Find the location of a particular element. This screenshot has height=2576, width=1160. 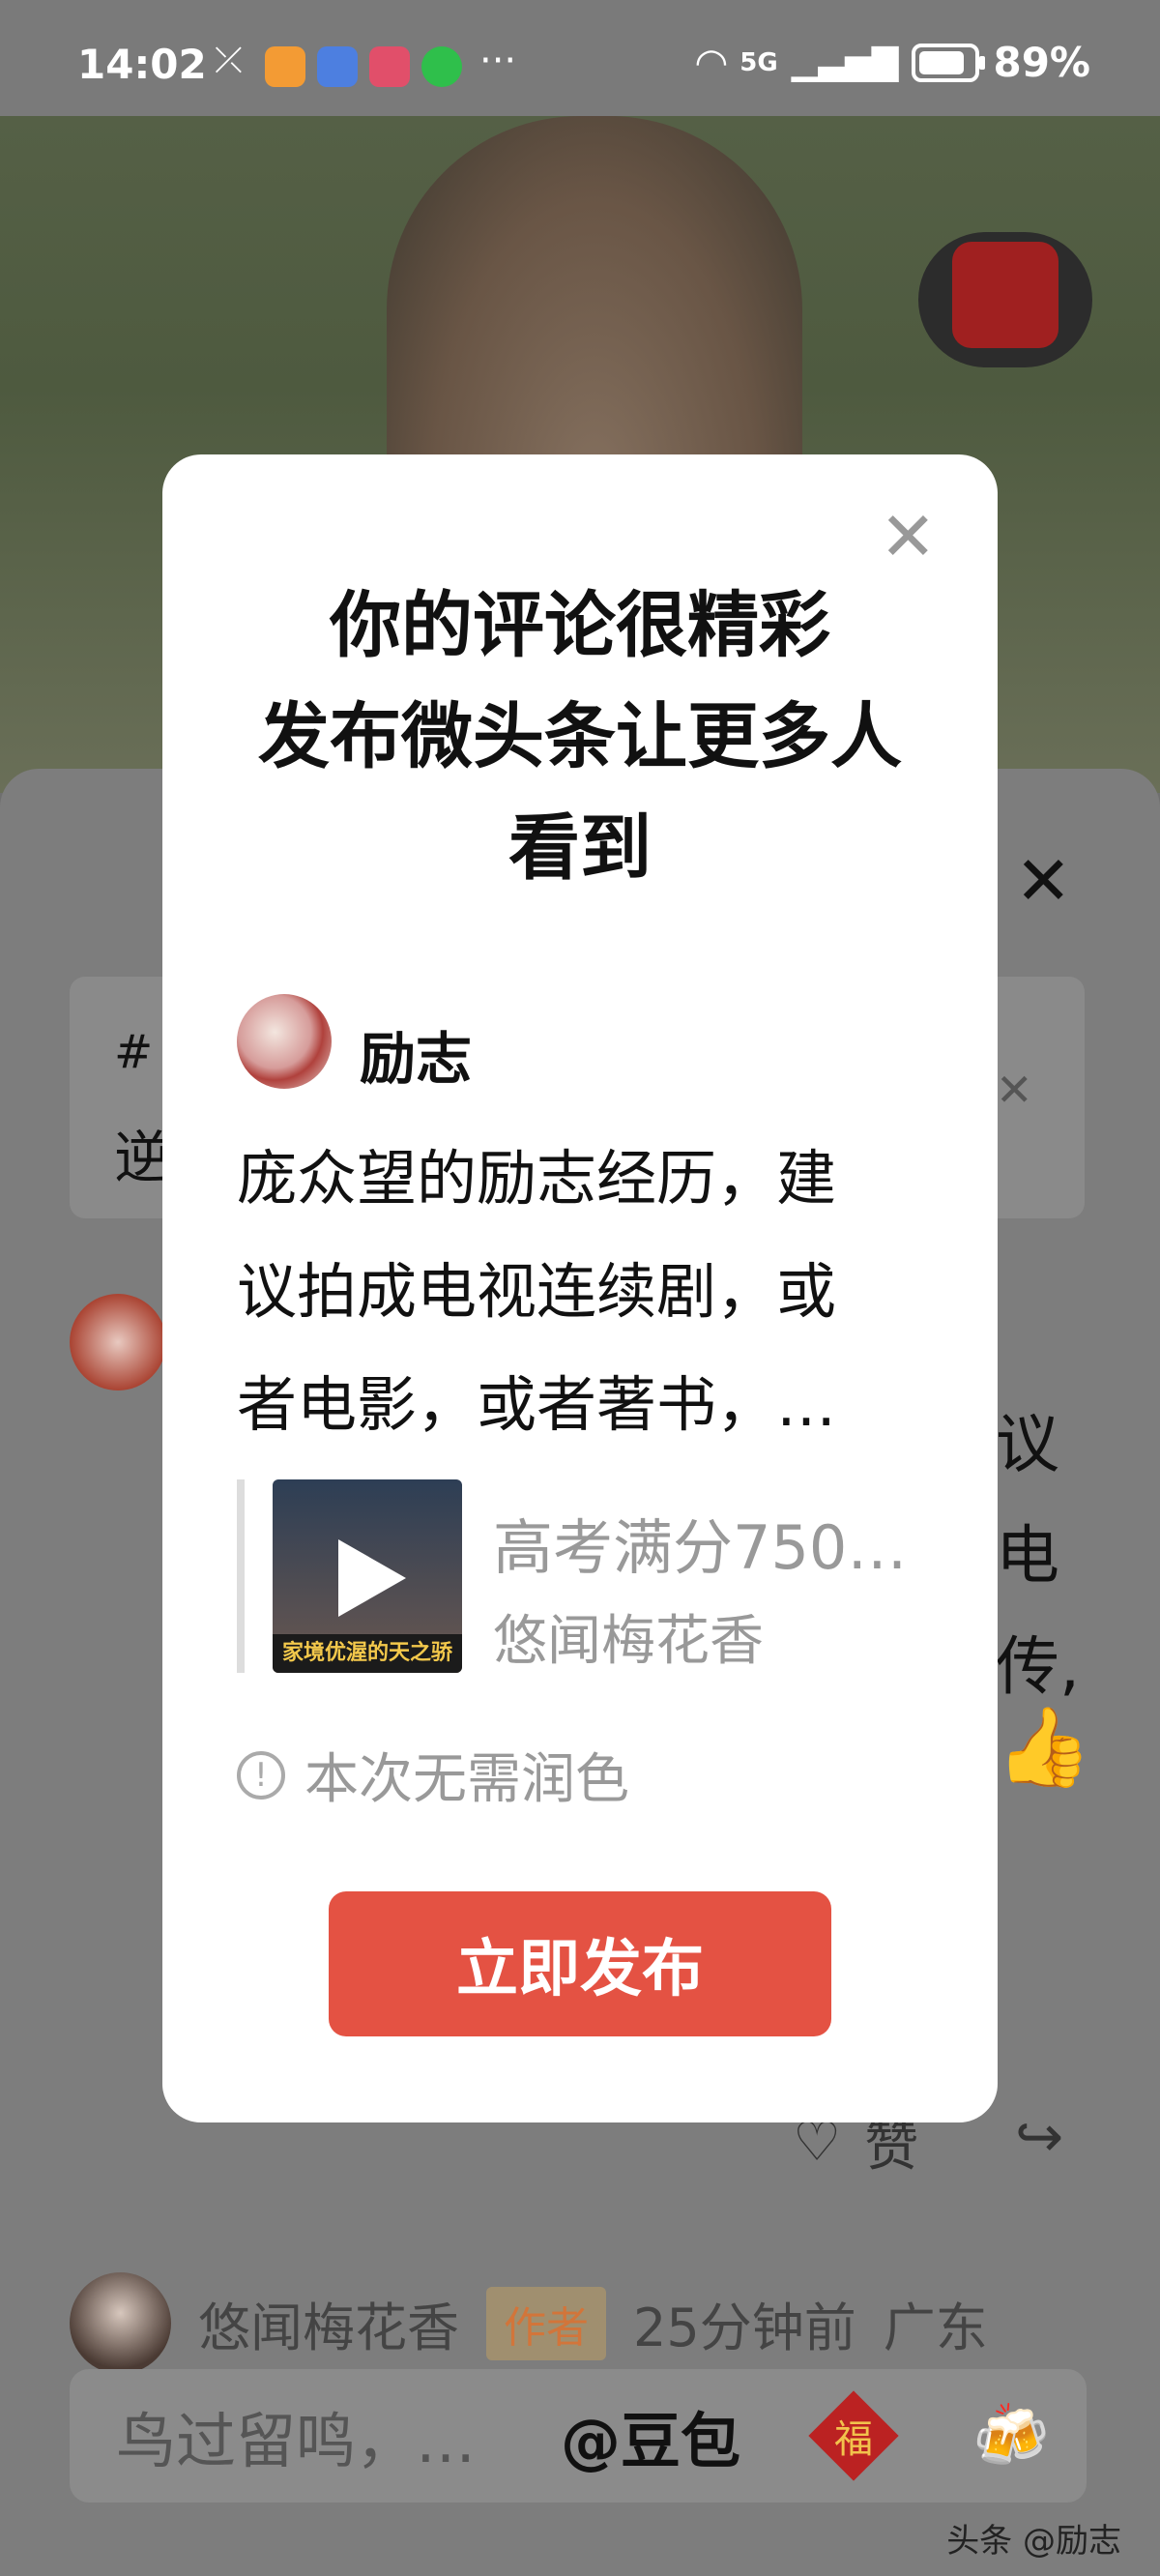

beer-emoji-icon: 🍻 is located at coordinates (1011, 2436).